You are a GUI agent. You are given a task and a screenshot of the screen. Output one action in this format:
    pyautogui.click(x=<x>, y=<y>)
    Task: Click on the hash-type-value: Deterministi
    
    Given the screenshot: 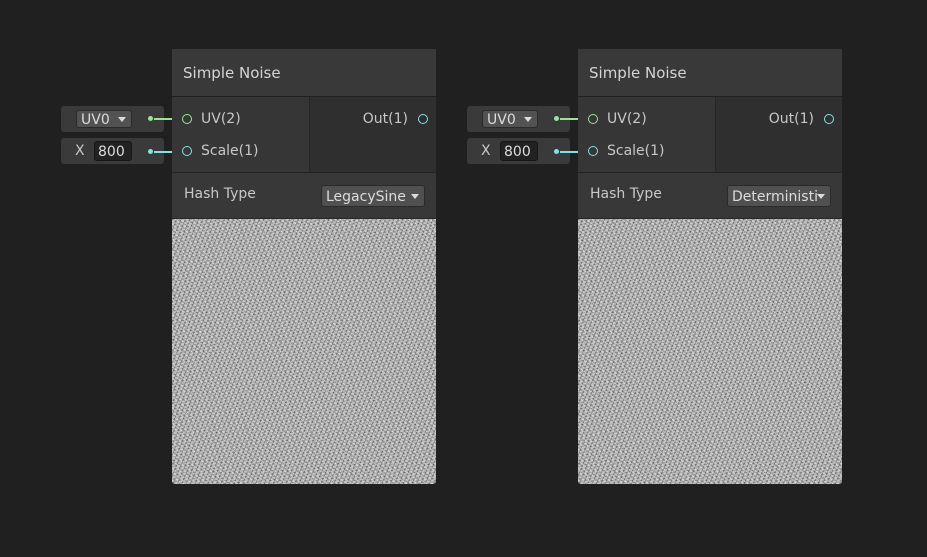 What is the action you would take?
    pyautogui.click(x=775, y=197)
    